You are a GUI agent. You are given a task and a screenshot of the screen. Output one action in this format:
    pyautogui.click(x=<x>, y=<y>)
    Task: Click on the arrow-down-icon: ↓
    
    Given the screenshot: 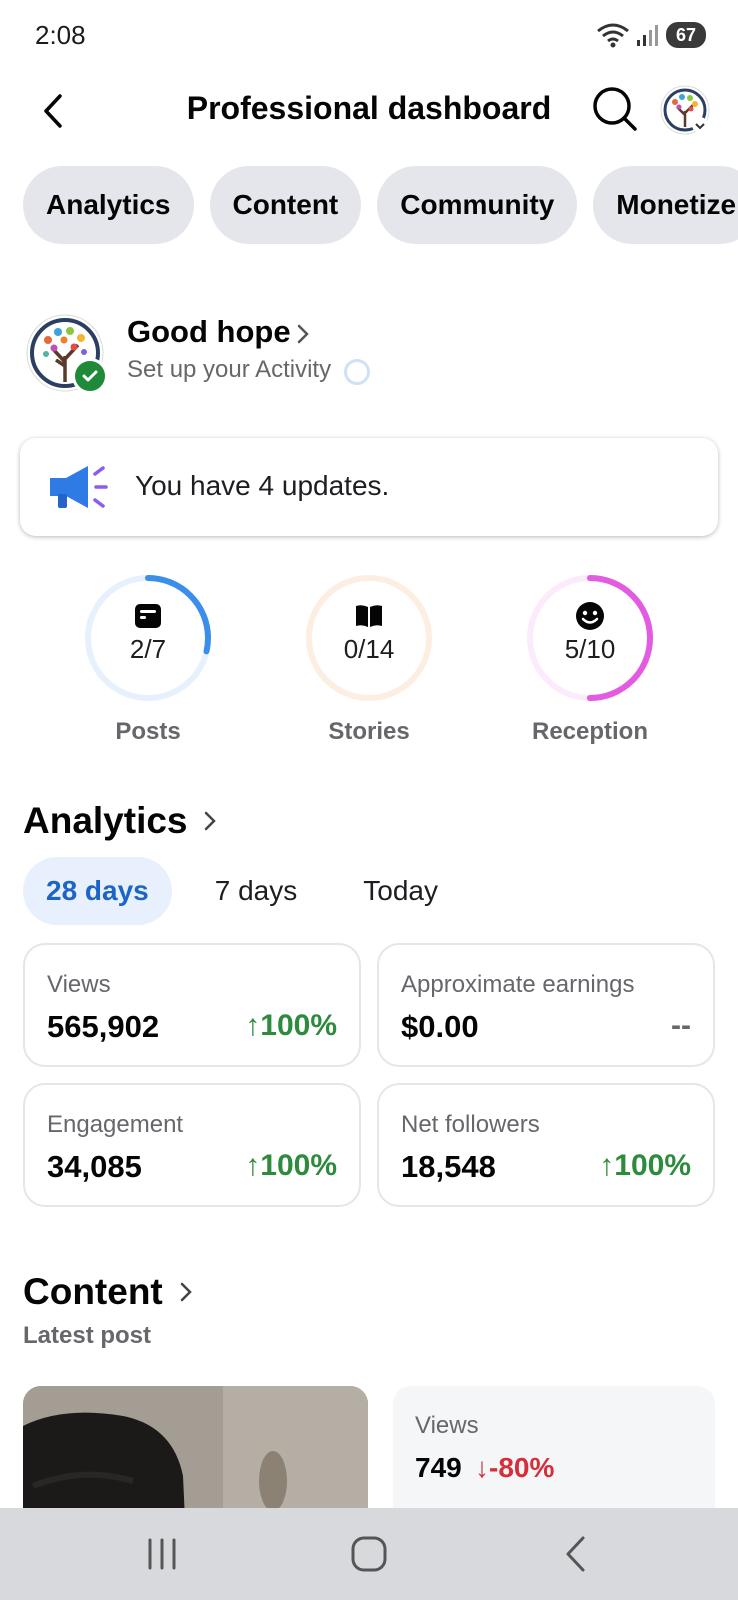 What is the action you would take?
    pyautogui.click(x=482, y=1467)
    